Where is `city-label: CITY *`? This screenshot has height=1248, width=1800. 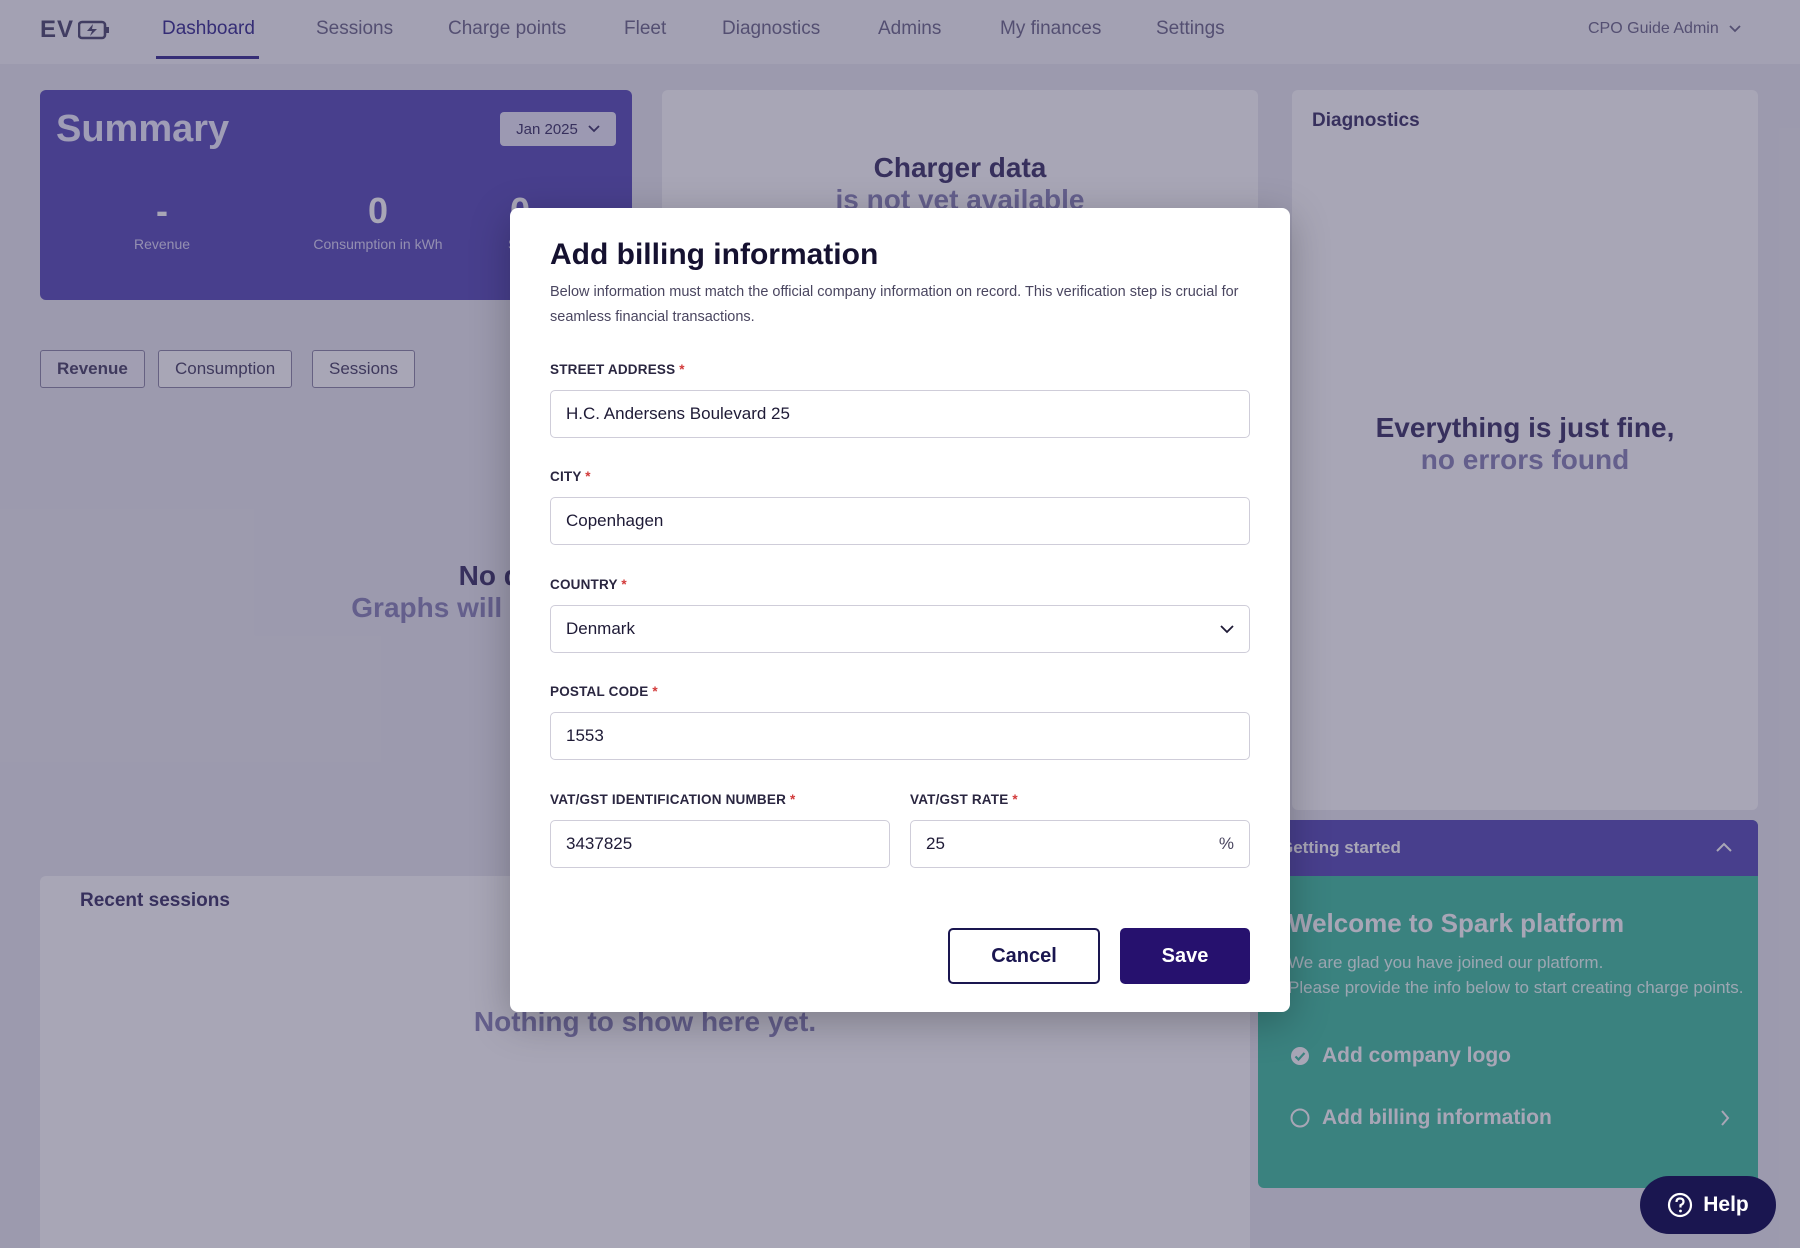 city-label: CITY * is located at coordinates (570, 476).